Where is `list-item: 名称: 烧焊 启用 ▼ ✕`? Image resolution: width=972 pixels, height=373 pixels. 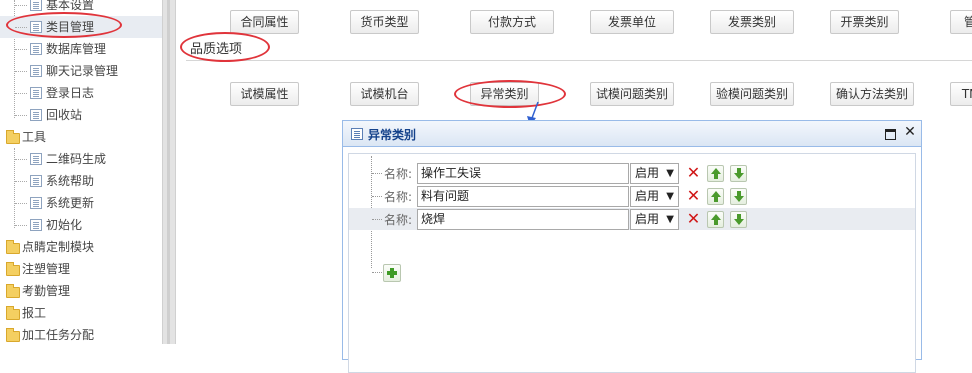 list-item: 名称: 烧焊 启用 ▼ ✕ is located at coordinates (632, 219).